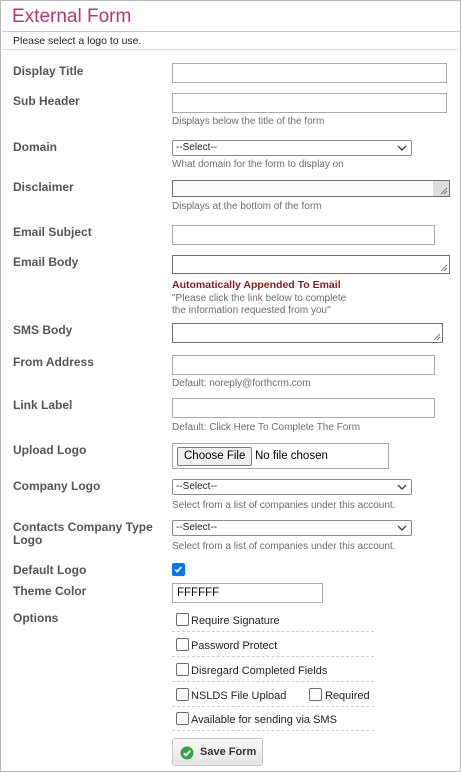  I want to click on password-protect-checkbox, so click(182, 644).